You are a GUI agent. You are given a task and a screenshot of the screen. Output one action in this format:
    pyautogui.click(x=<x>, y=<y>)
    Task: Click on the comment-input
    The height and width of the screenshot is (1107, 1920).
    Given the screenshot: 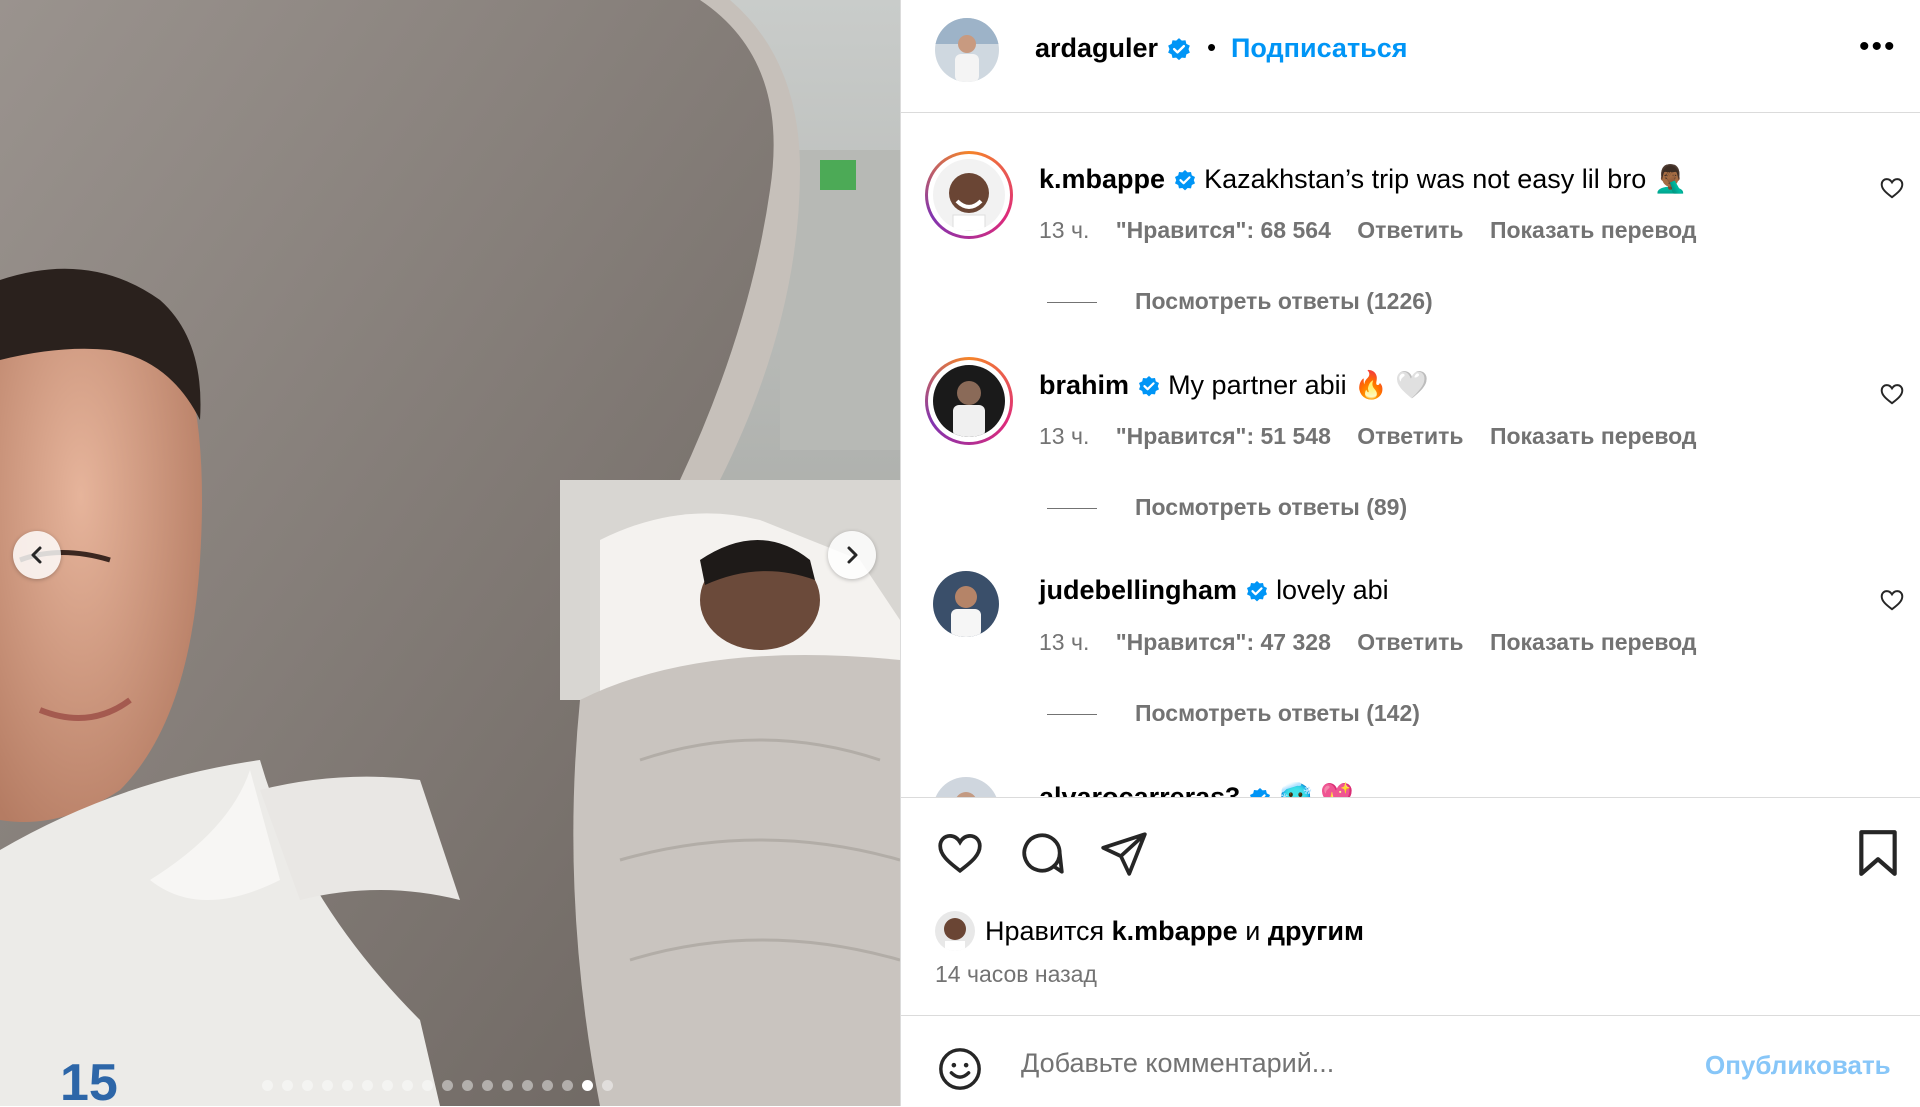 What is the action you would take?
    pyautogui.click(x=1371, y=1063)
    